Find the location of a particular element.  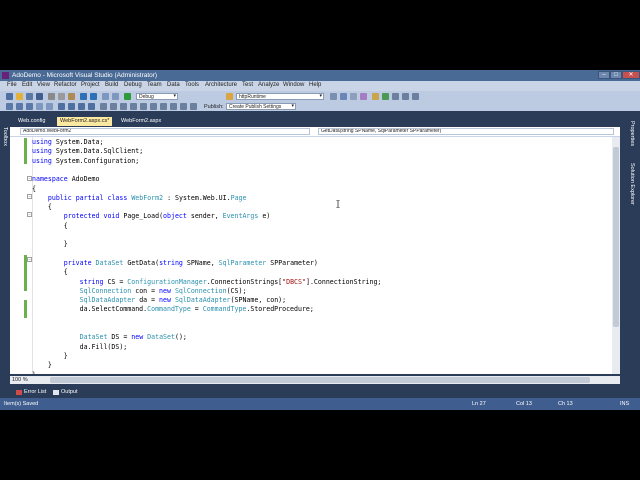

object-browser-icon is located at coordinates (363, 96).